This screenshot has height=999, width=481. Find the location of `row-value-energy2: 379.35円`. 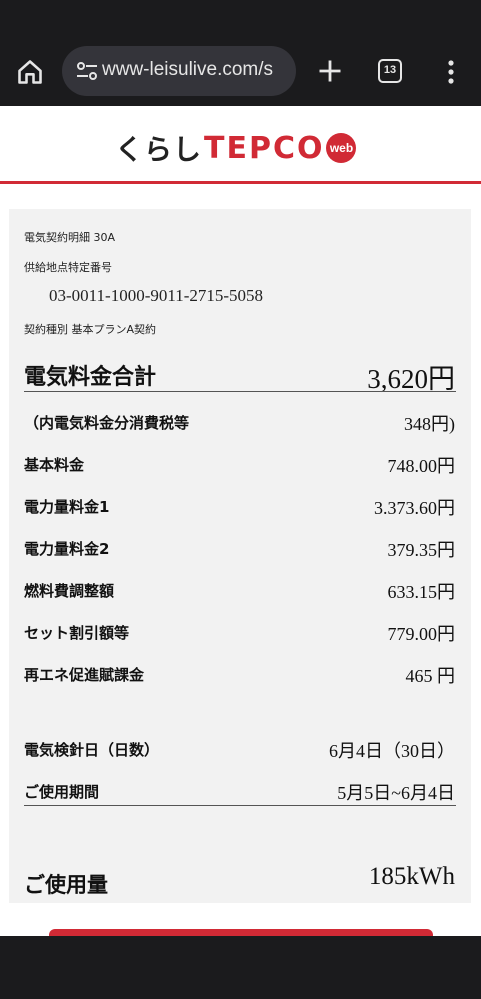

row-value-energy2: 379.35円 is located at coordinates (421, 550).